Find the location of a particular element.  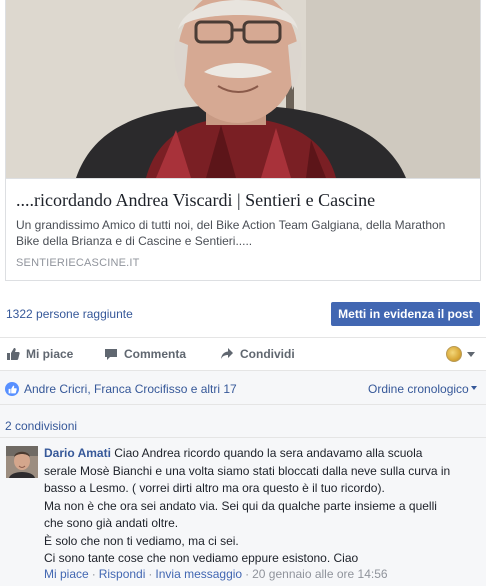

shares-count: 2 condivisioni is located at coordinates (41, 426).